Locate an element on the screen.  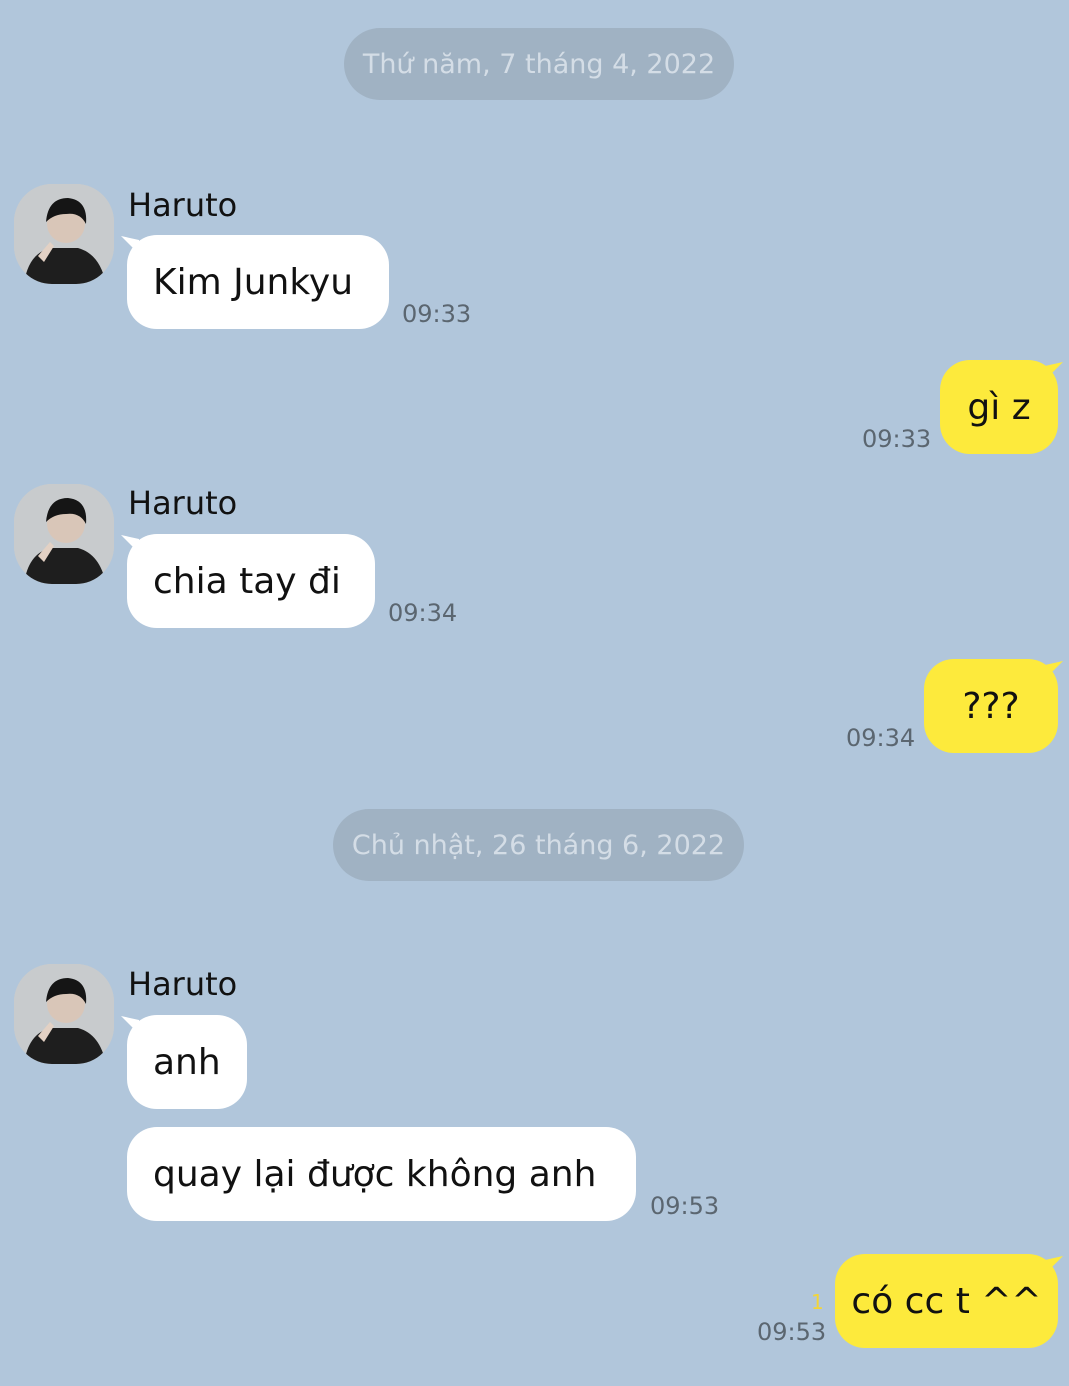
message-bubble-outgoing: có cc t ^^ is located at coordinates (946, 1301).